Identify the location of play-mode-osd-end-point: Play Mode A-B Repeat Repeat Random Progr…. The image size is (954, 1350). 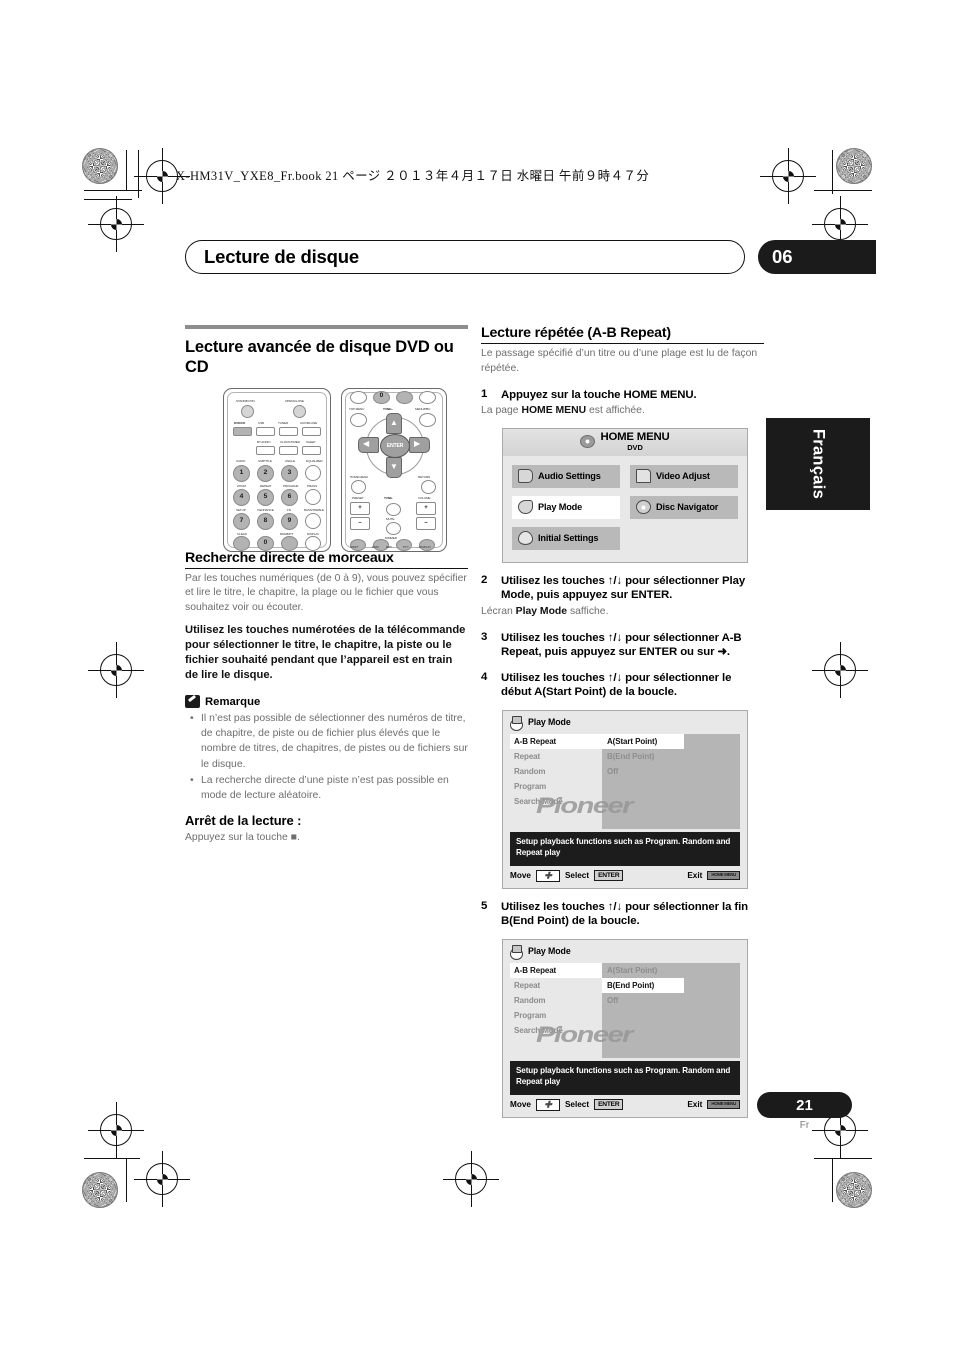
(625, 1028).